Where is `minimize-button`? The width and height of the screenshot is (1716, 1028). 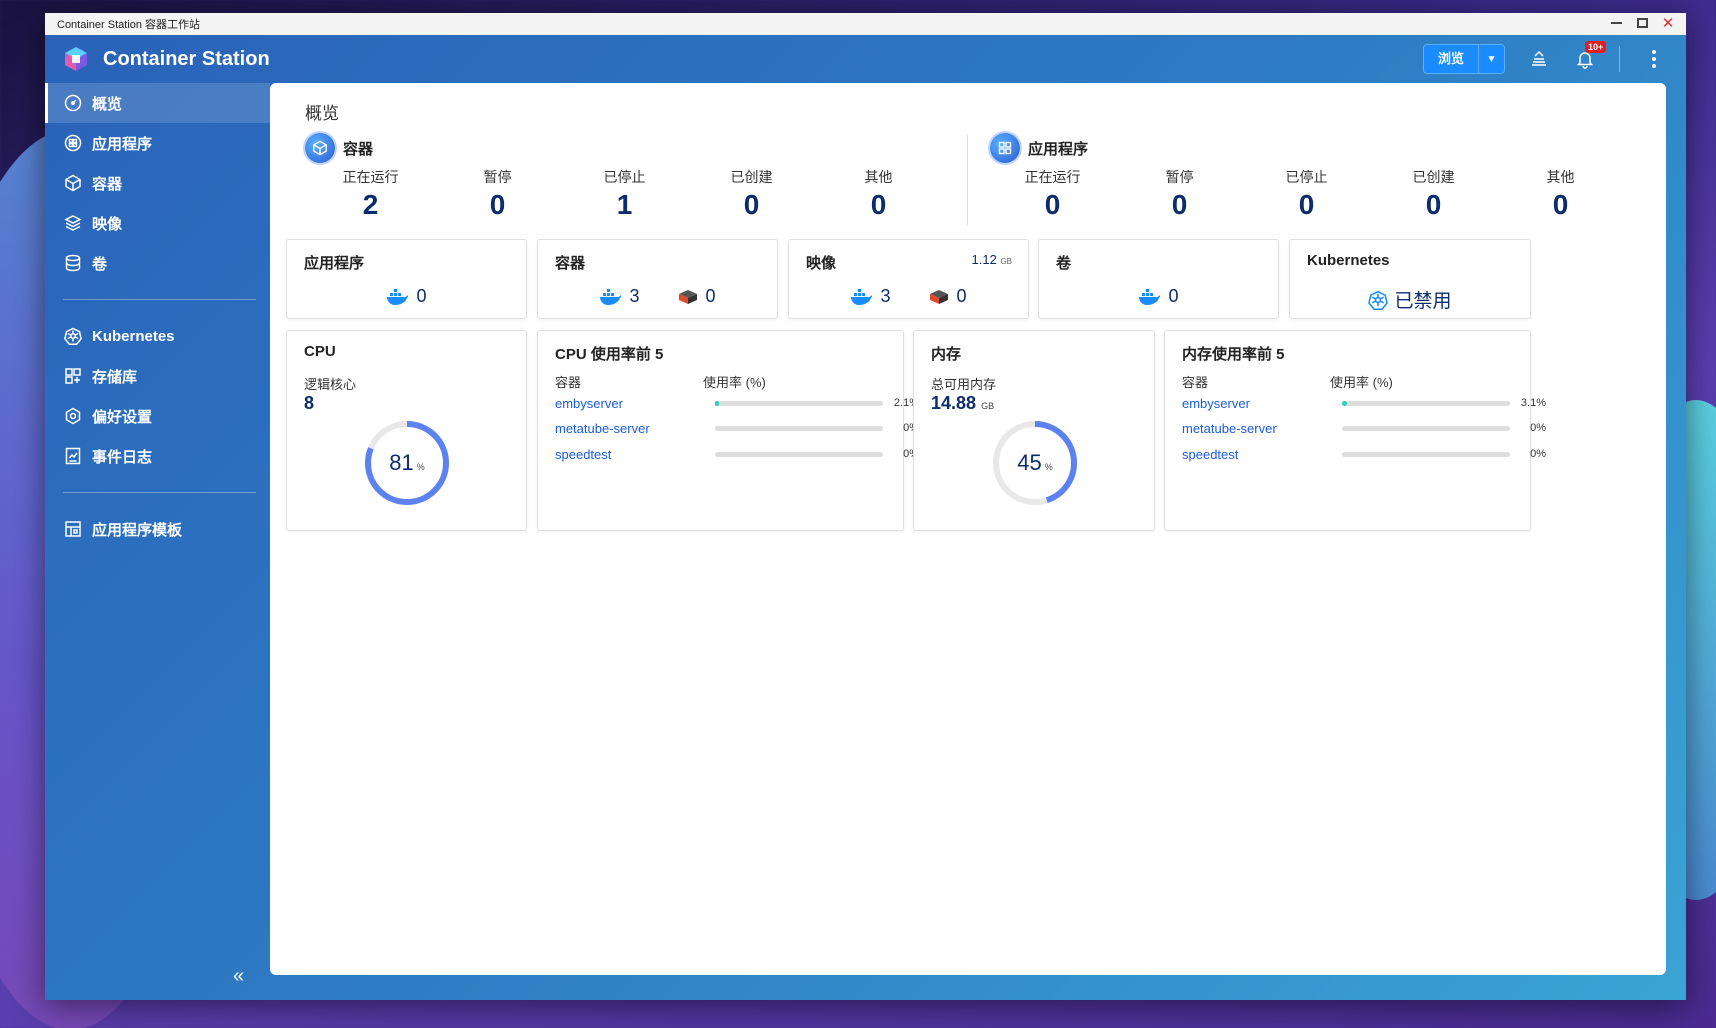
minimize-button is located at coordinates (1616, 23).